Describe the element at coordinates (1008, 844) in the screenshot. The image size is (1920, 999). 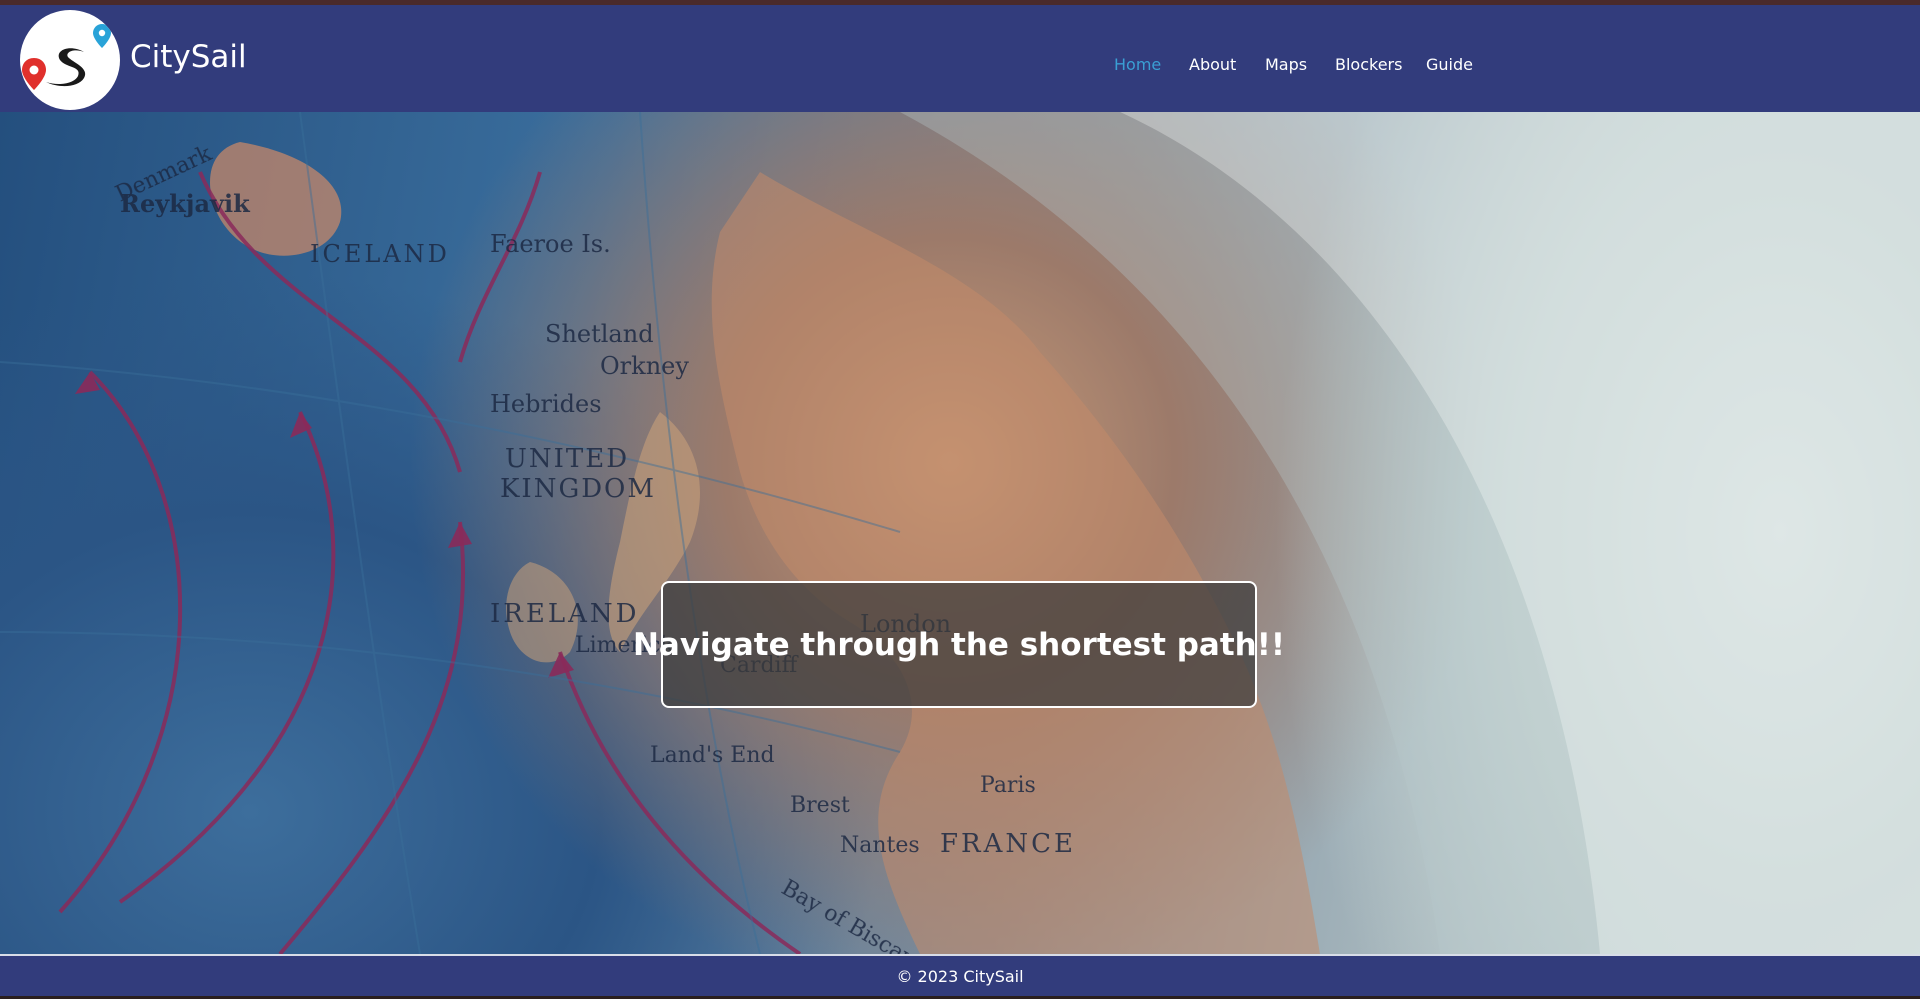
I see `svg-text: FRANCE` at that location.